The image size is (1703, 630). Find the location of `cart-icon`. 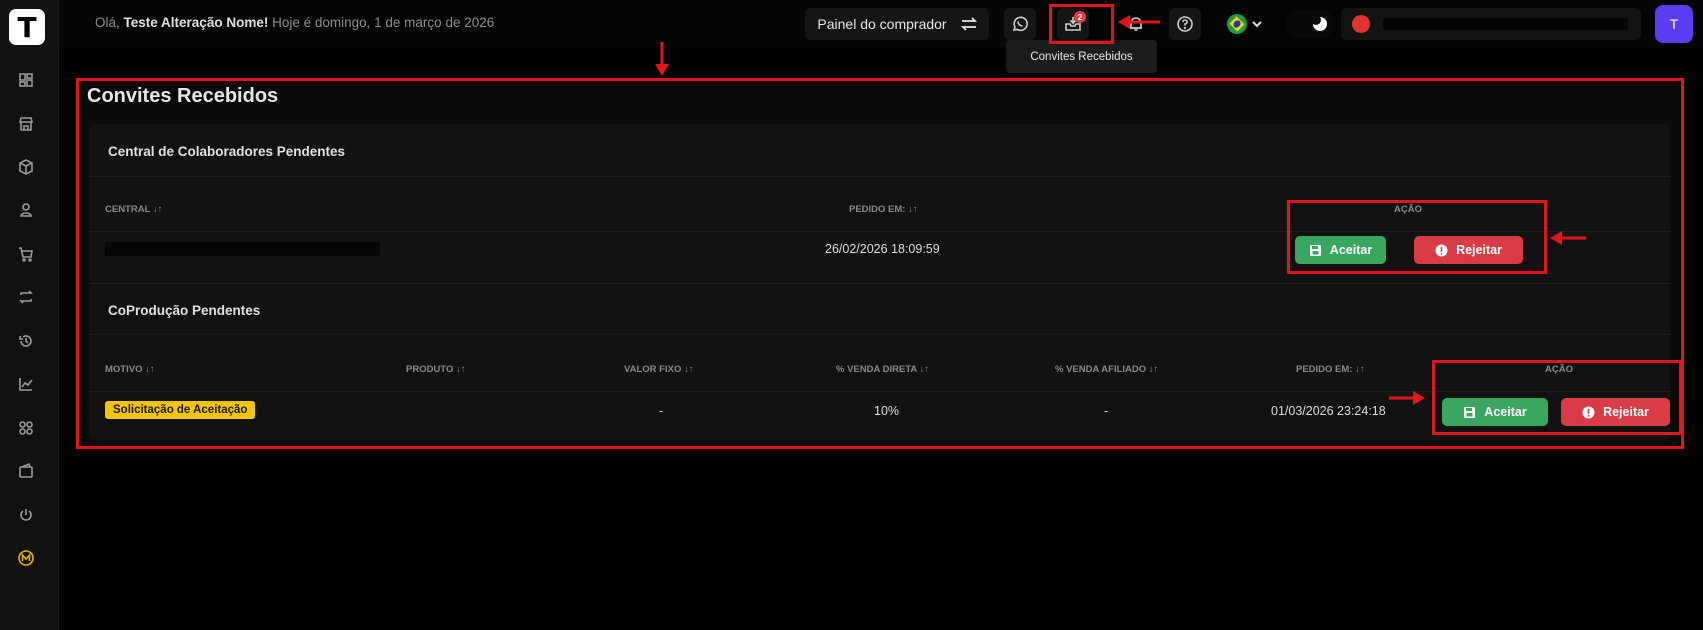

cart-icon is located at coordinates (26, 254).